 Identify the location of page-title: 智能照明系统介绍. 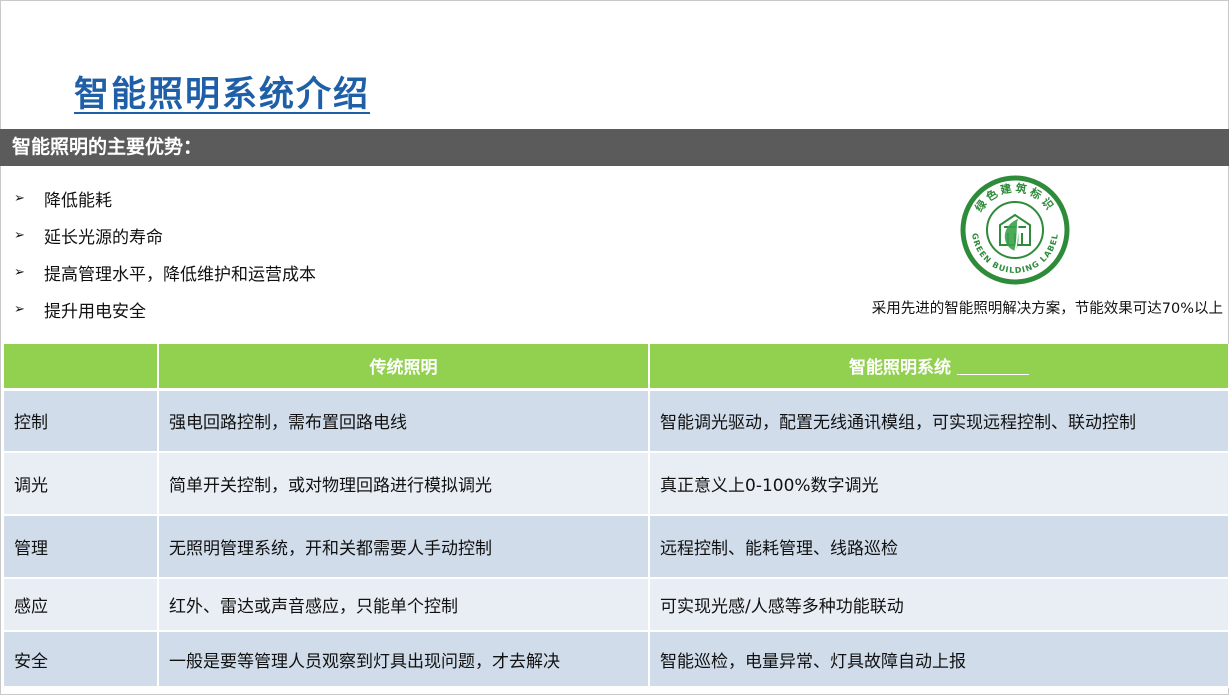
(222, 94).